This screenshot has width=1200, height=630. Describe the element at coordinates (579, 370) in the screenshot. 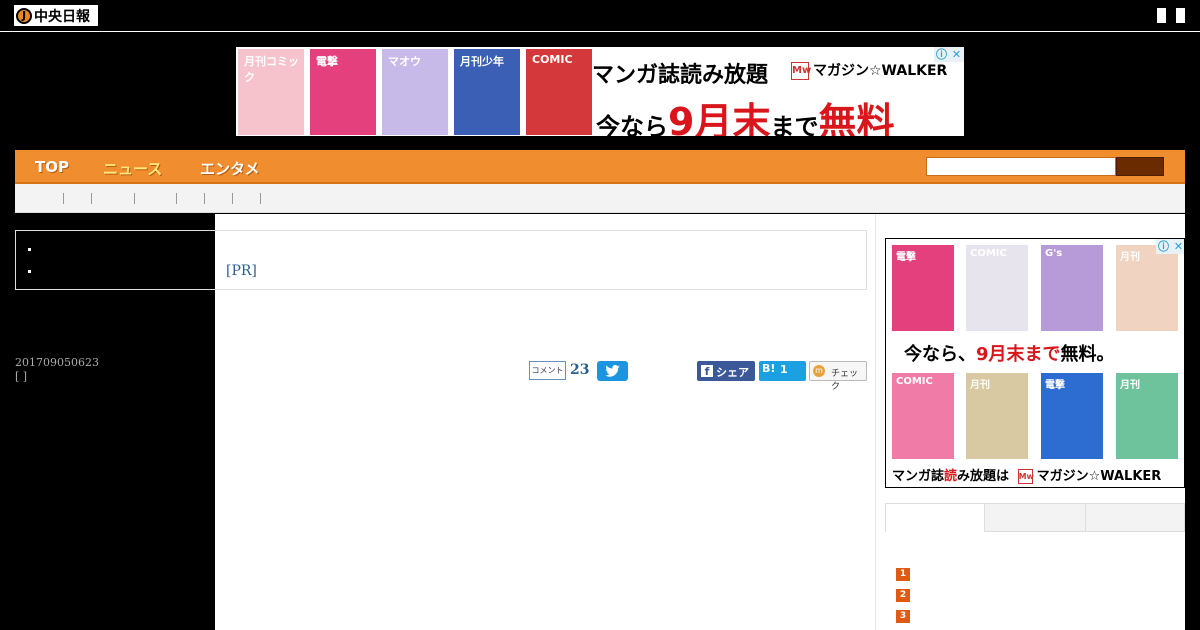

I see `comment-count: 23` at that location.